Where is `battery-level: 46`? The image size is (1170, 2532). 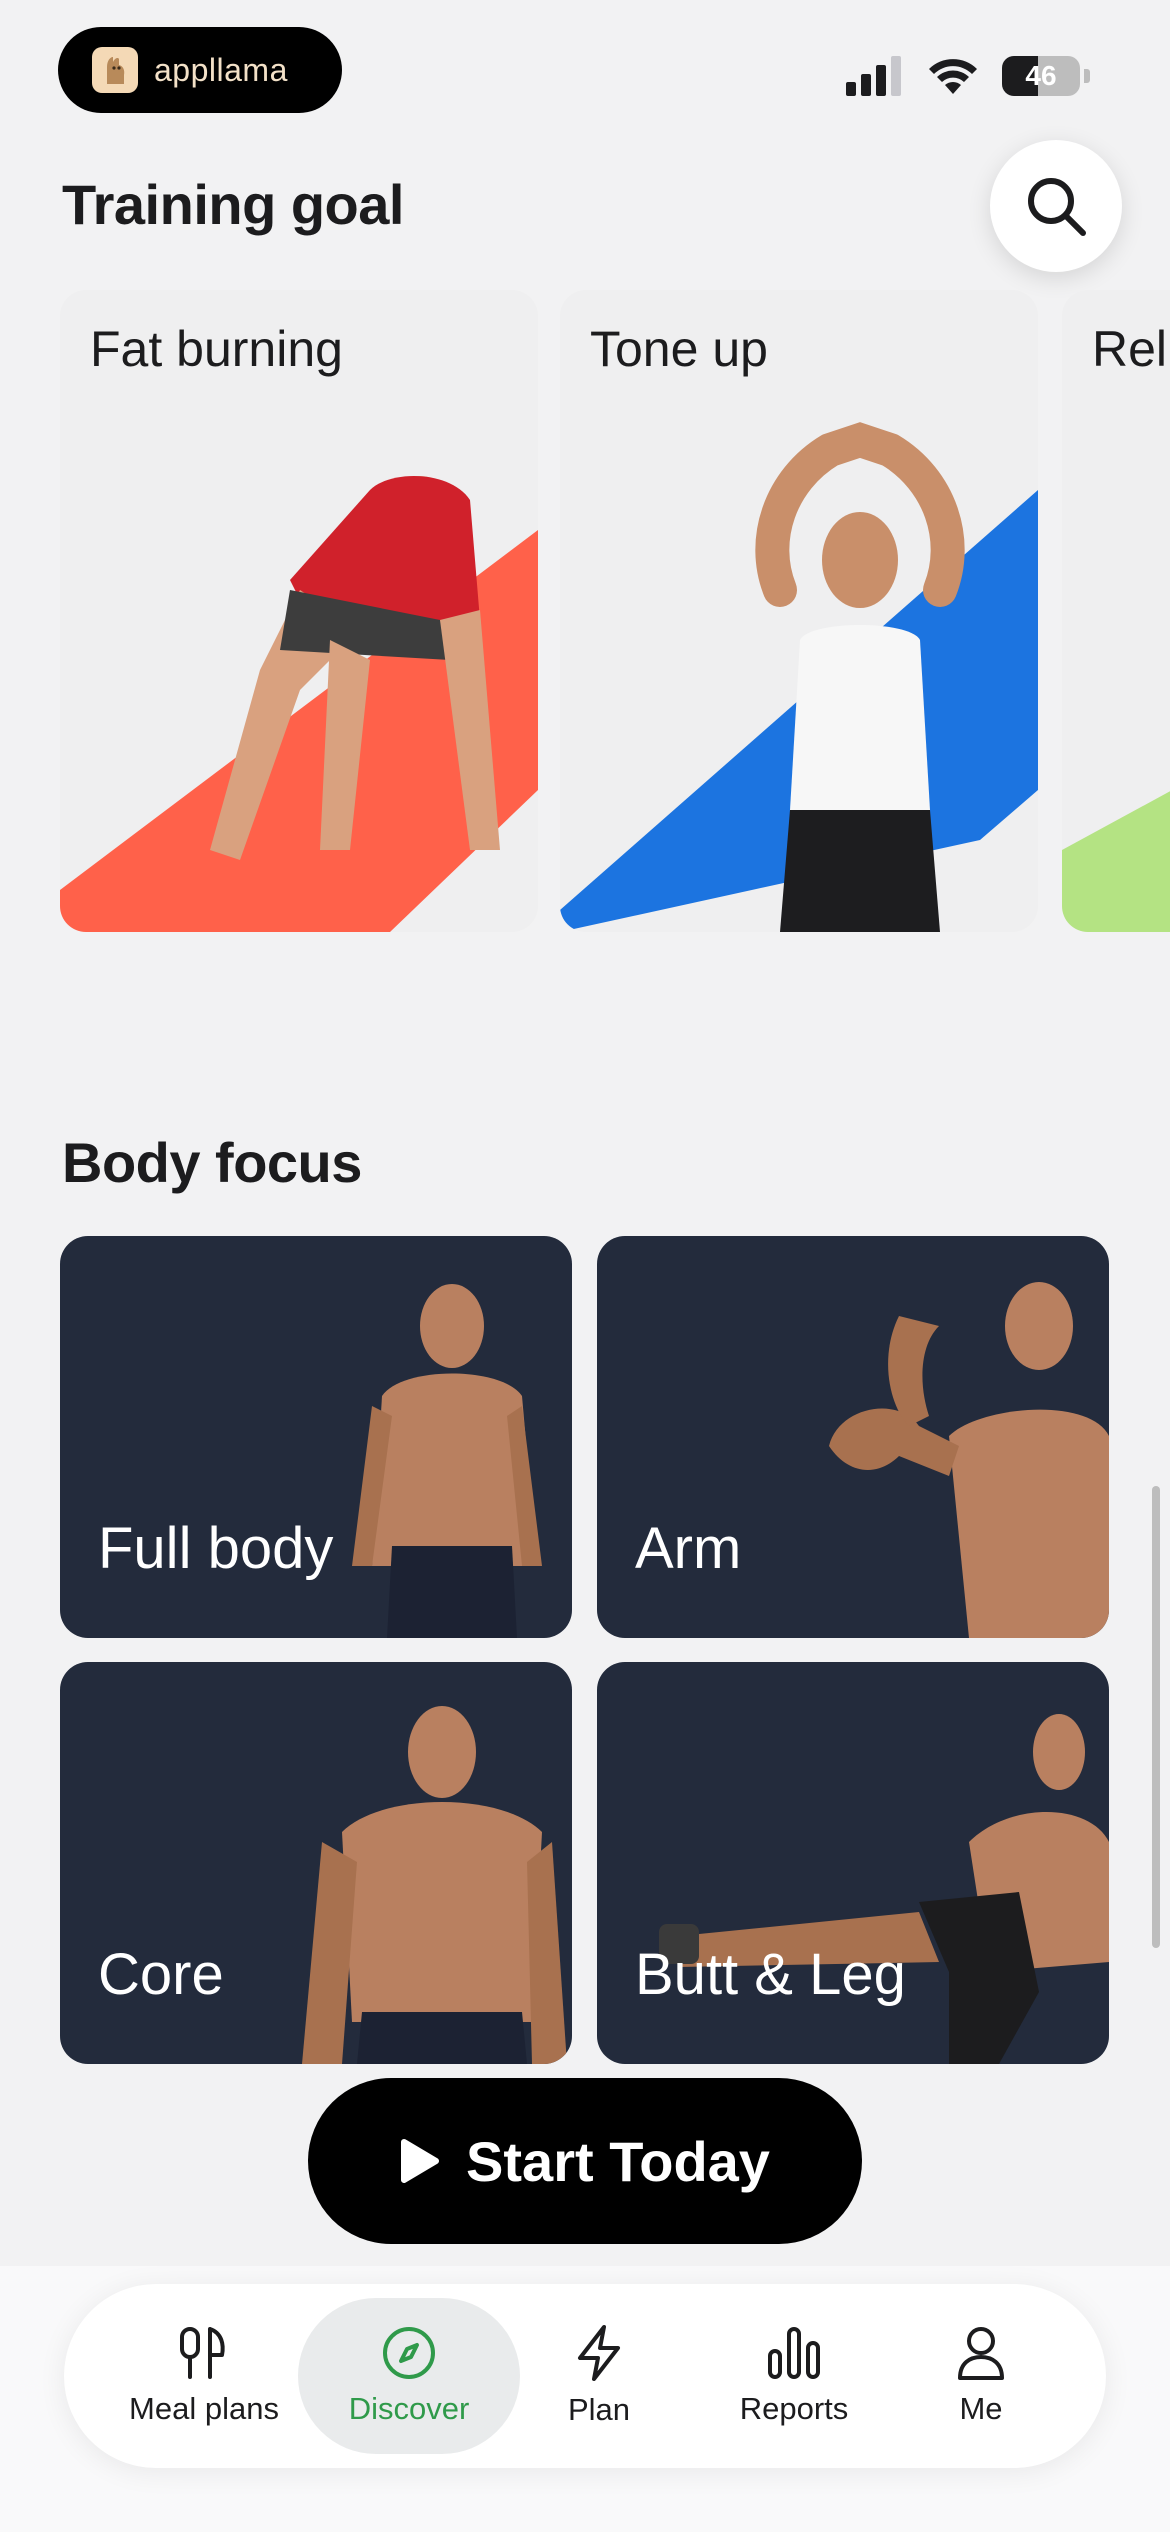 battery-level: 46 is located at coordinates (1041, 75).